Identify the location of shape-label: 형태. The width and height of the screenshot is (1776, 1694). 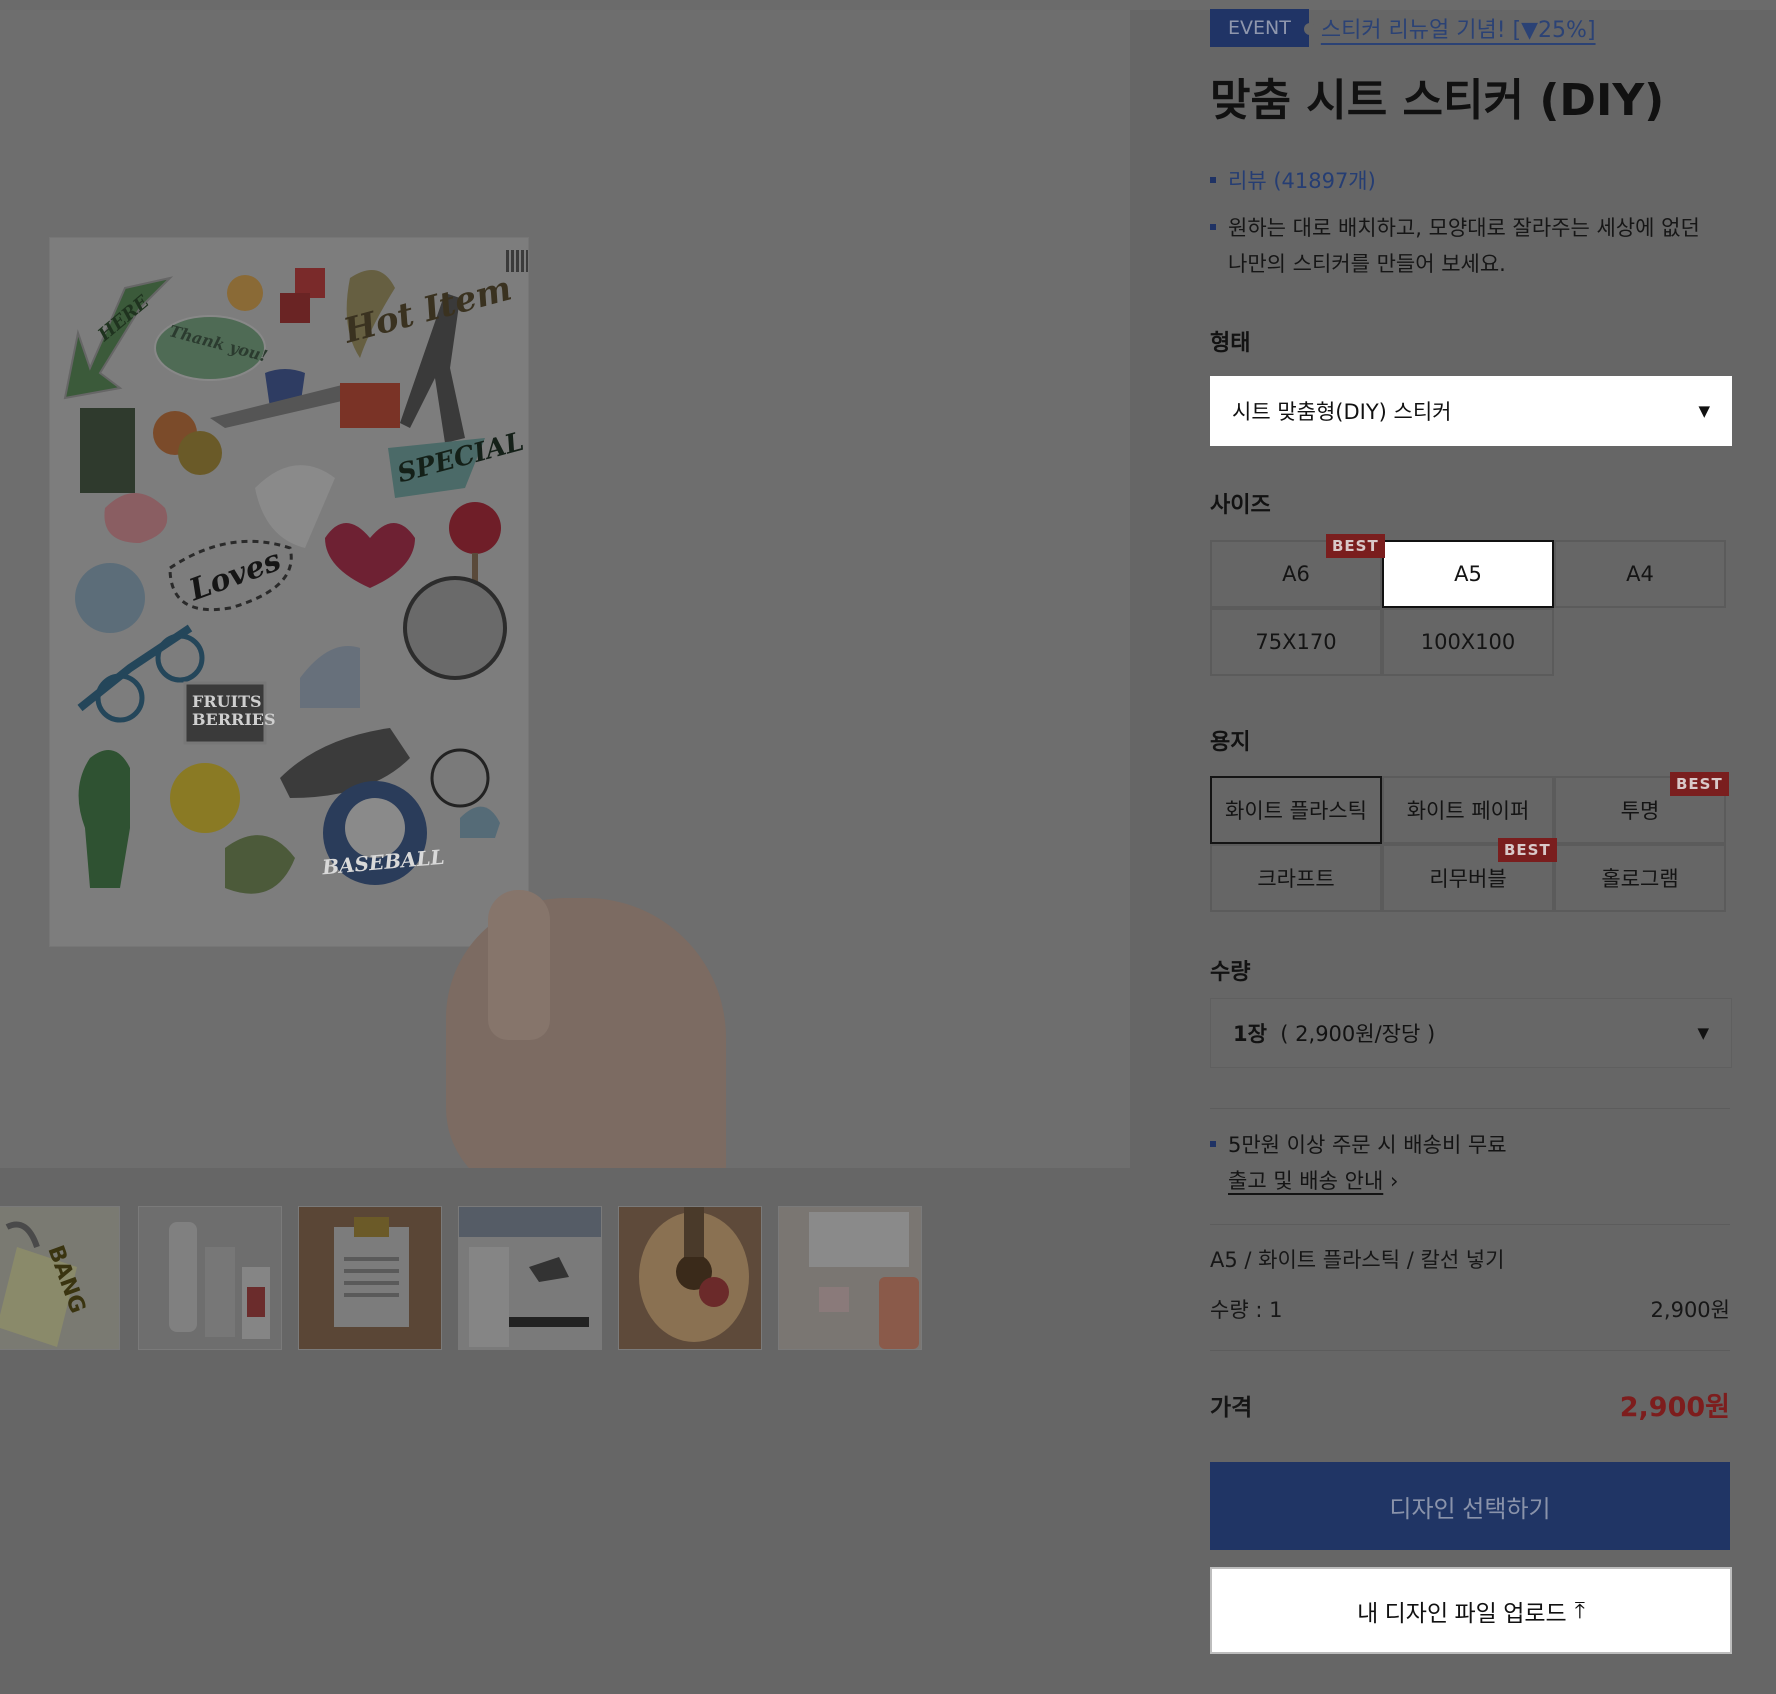
(1230, 343).